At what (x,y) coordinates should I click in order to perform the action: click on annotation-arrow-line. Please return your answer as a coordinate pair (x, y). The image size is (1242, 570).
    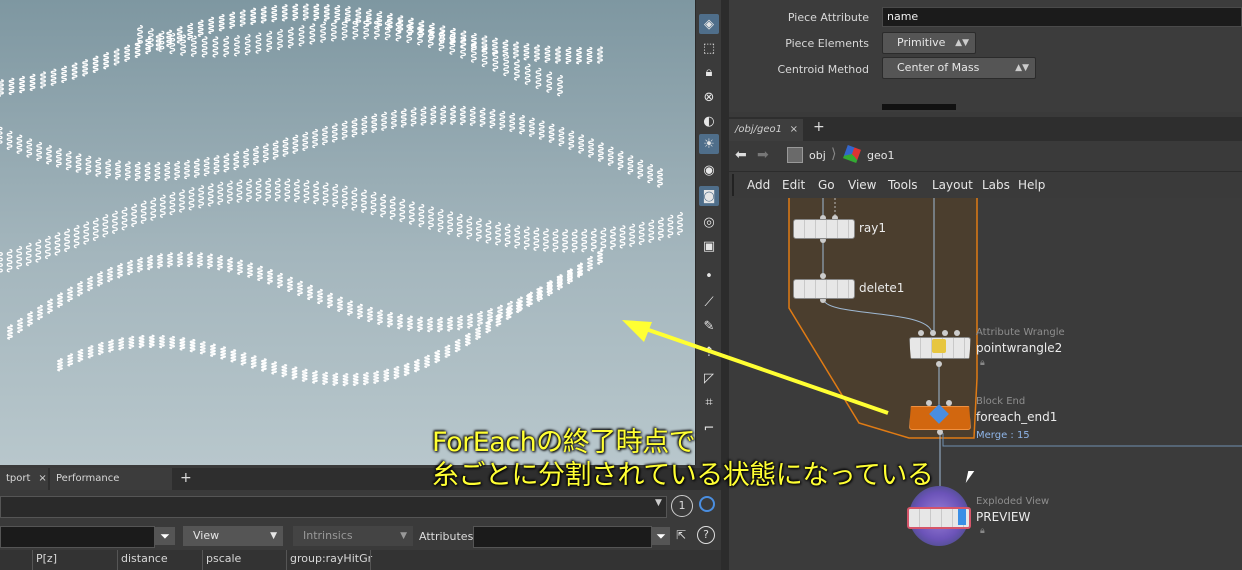
    Looking at the image, I should click on (764, 370).